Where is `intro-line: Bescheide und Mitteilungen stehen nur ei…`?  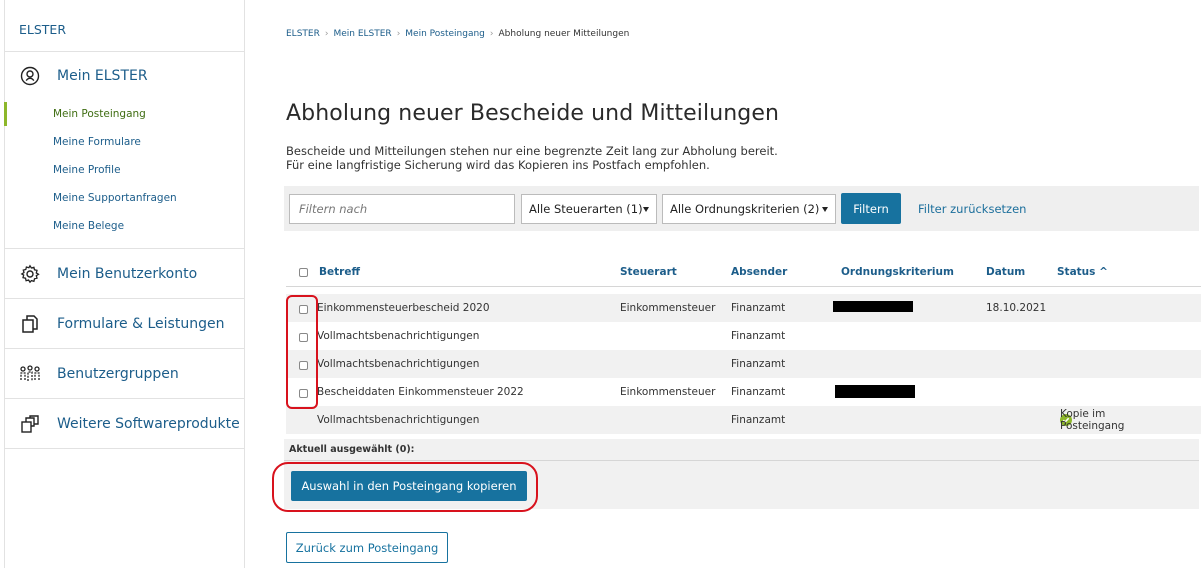 intro-line: Bescheide und Mitteilungen stehen nur ei… is located at coordinates (532, 151).